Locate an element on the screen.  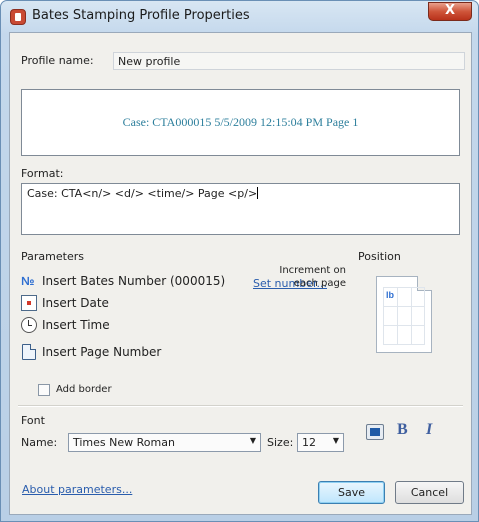
add-border-label: Add border is located at coordinates (84, 389).